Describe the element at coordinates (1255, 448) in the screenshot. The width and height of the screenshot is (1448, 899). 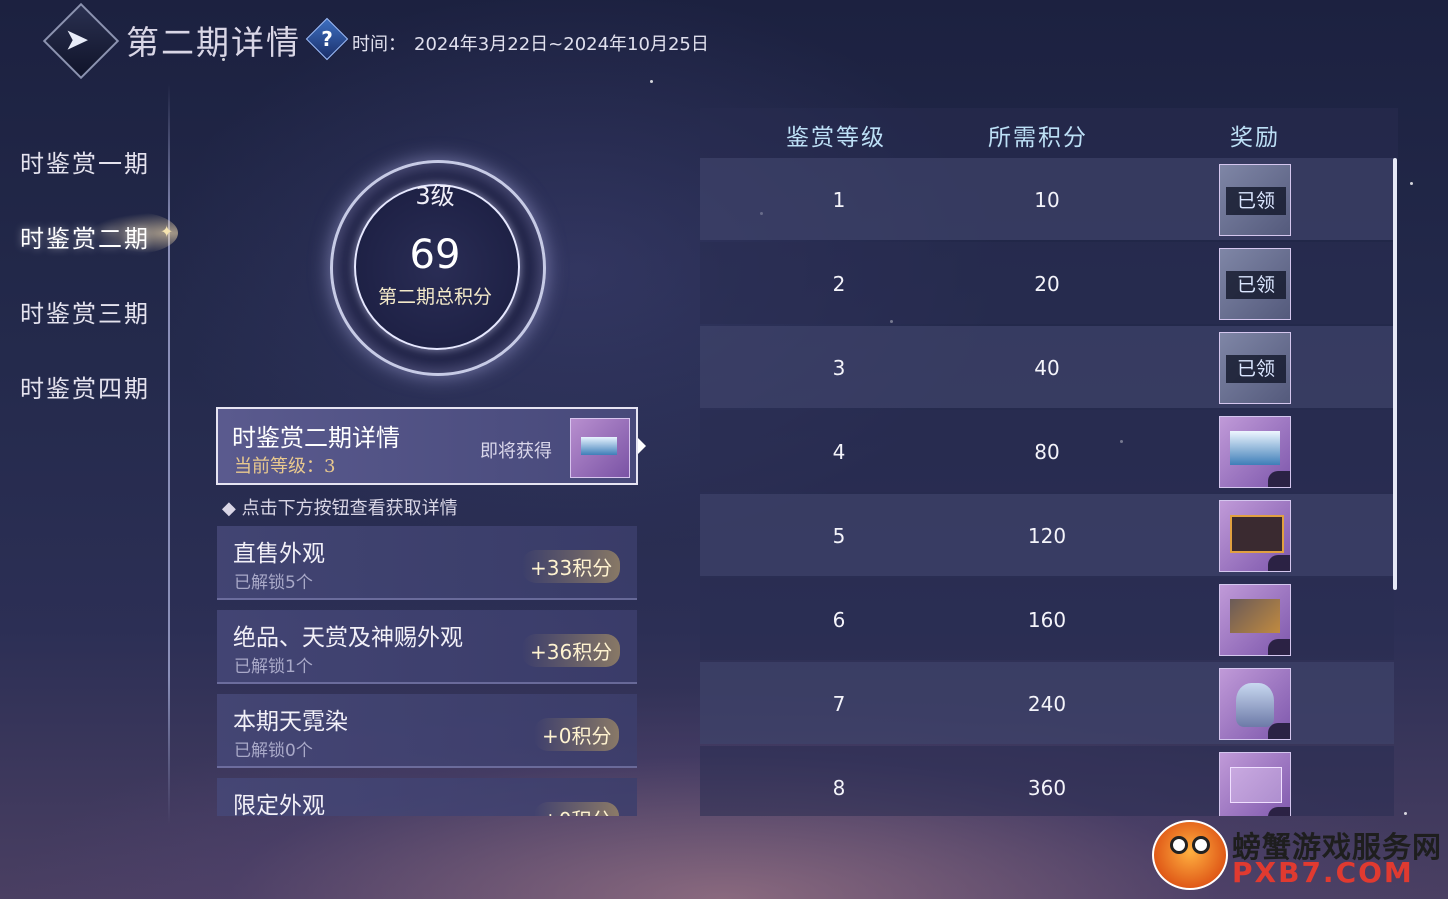
I see `reward-art-icon` at that location.